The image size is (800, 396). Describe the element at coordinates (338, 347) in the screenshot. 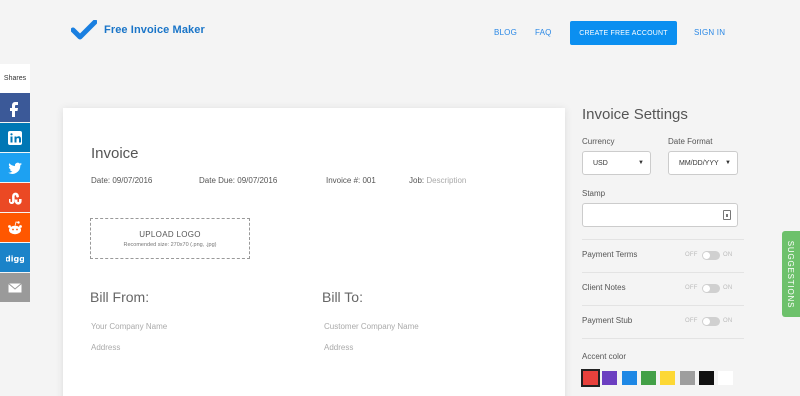

I see `bill-to-address-input: Address` at that location.